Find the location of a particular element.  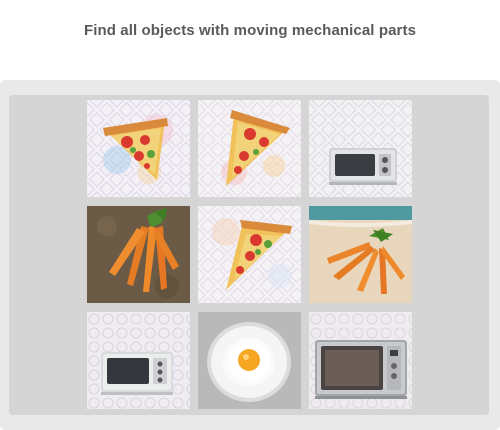

fried-egg-image is located at coordinates (249, 360).